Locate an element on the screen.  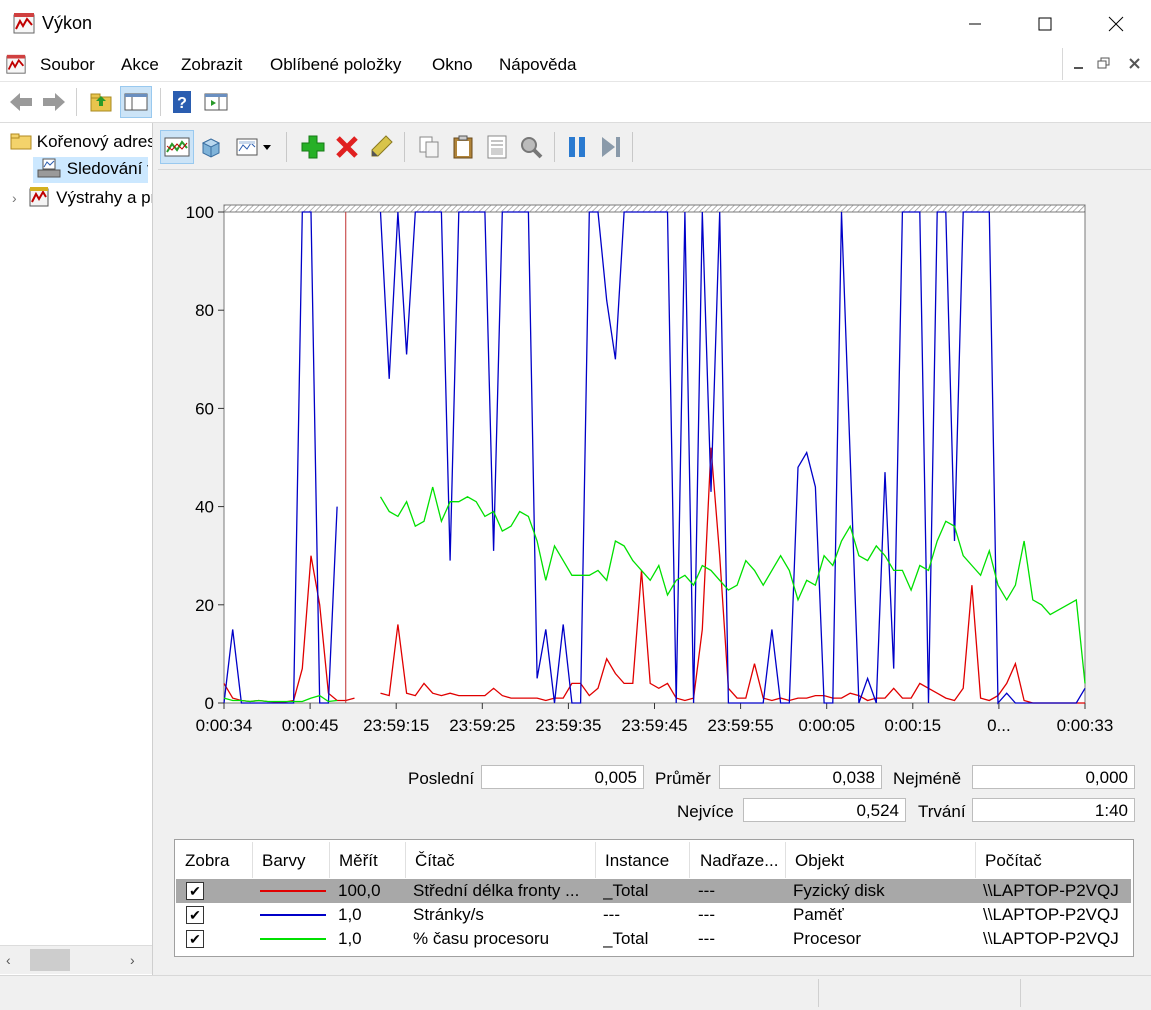
alerts-icon is located at coordinates (39, 197).